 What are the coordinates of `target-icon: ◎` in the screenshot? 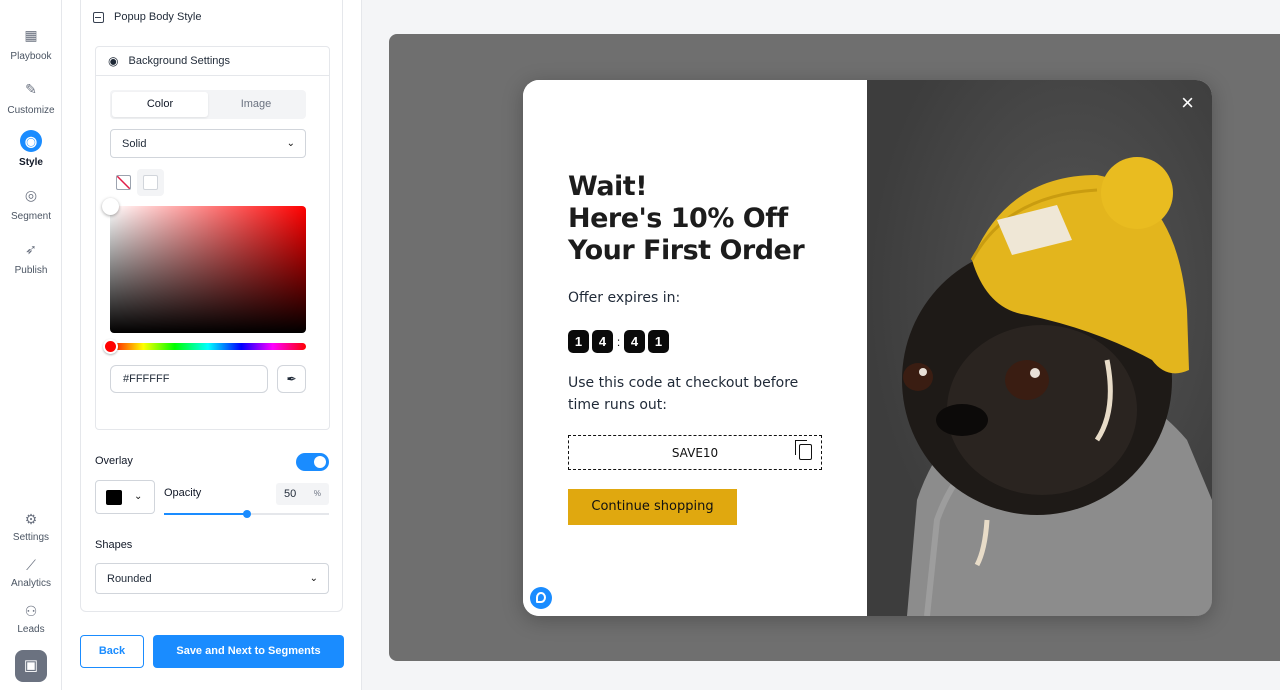 It's located at (31, 195).